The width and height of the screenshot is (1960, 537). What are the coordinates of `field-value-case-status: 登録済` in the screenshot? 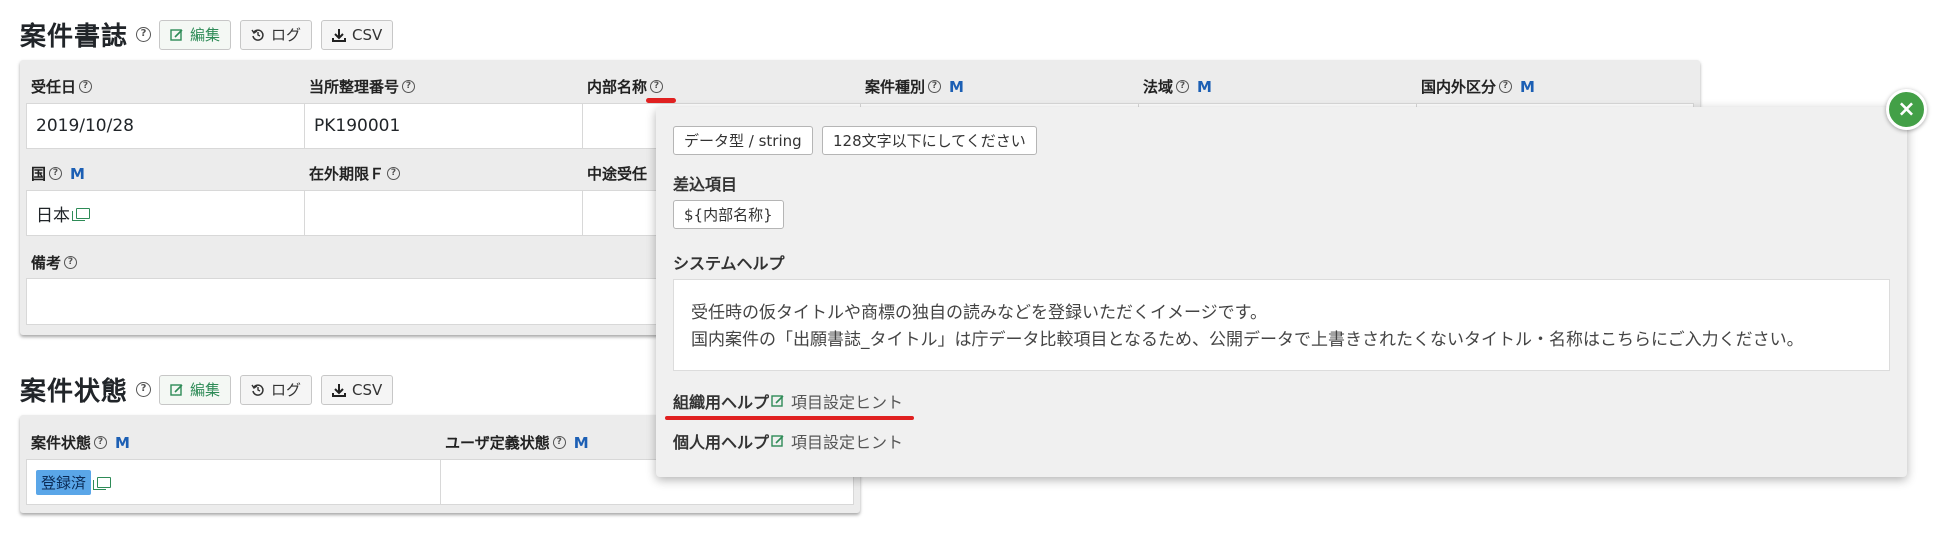 It's located at (233, 482).